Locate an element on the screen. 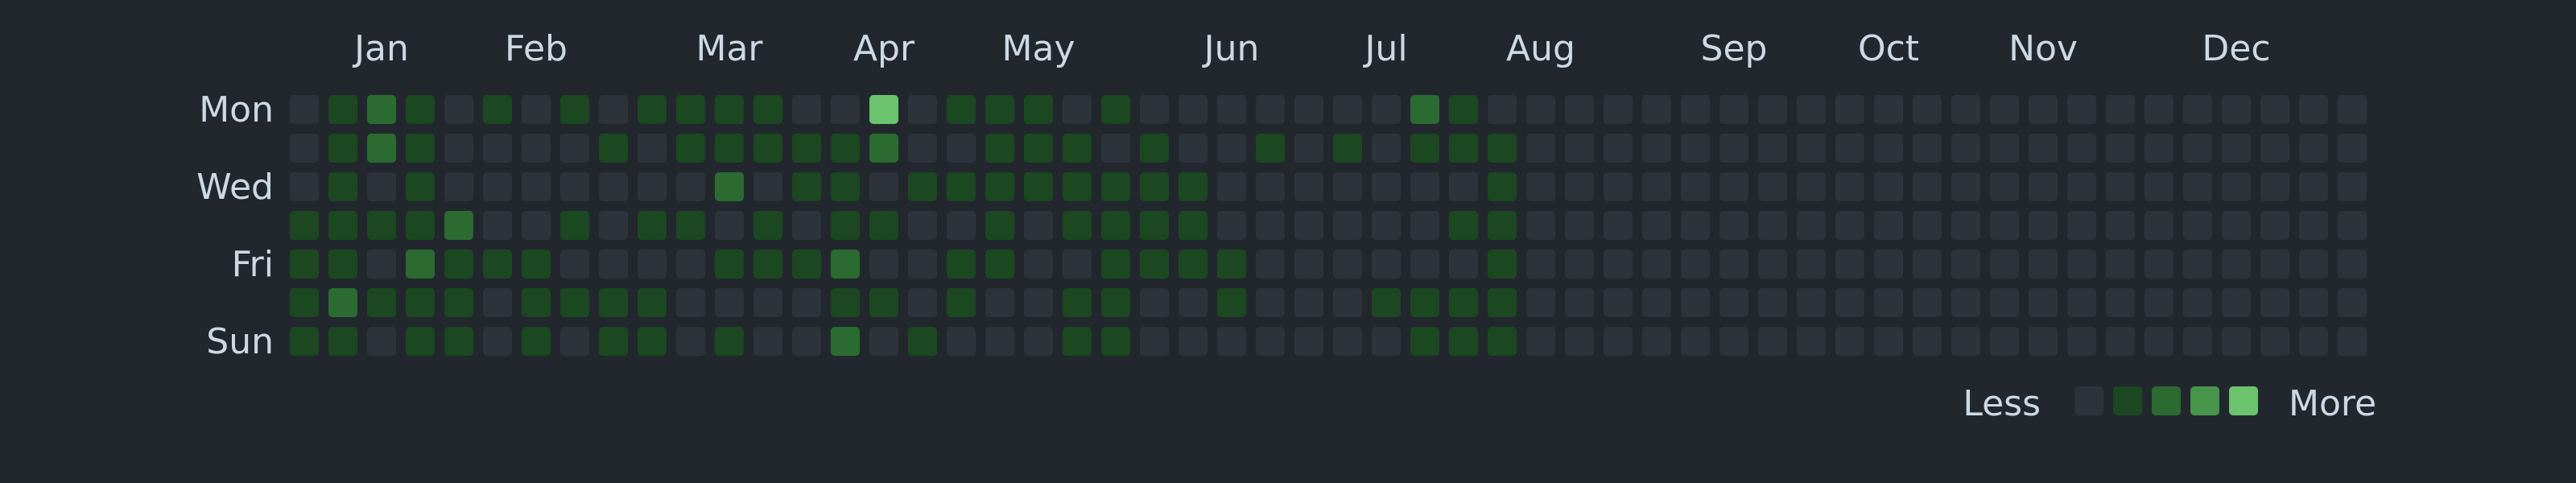 The height and width of the screenshot is (483, 2576). day-label-mon: Mon is located at coordinates (236, 109).